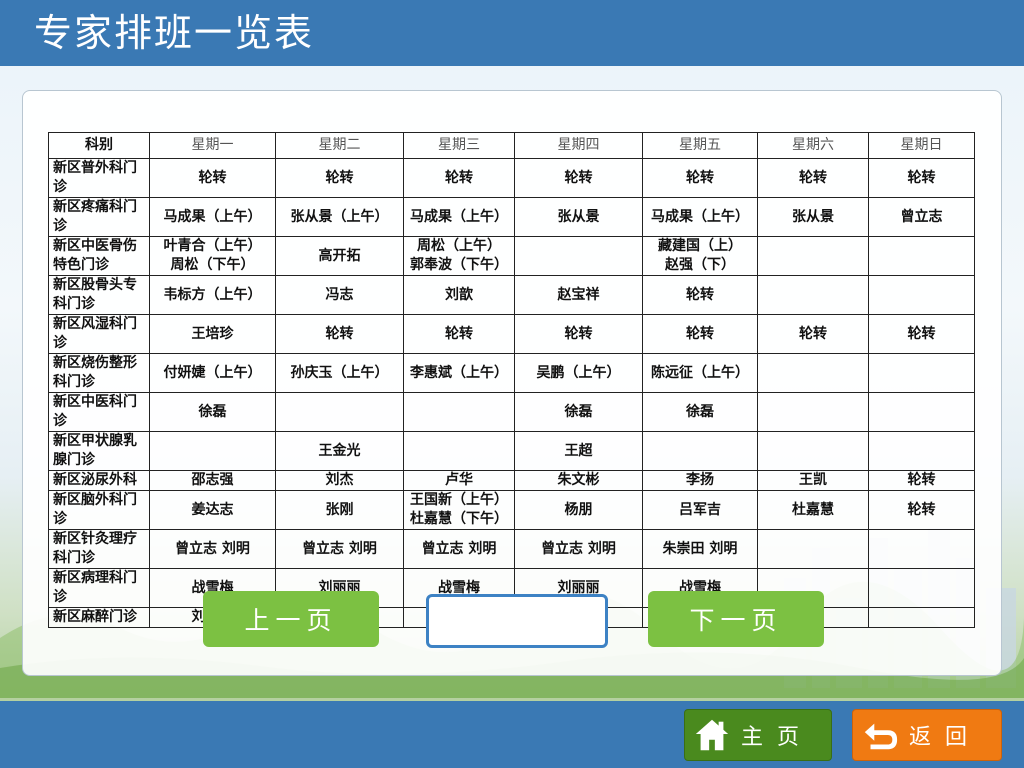  I want to click on column-header-day: 星期三, so click(459, 145).